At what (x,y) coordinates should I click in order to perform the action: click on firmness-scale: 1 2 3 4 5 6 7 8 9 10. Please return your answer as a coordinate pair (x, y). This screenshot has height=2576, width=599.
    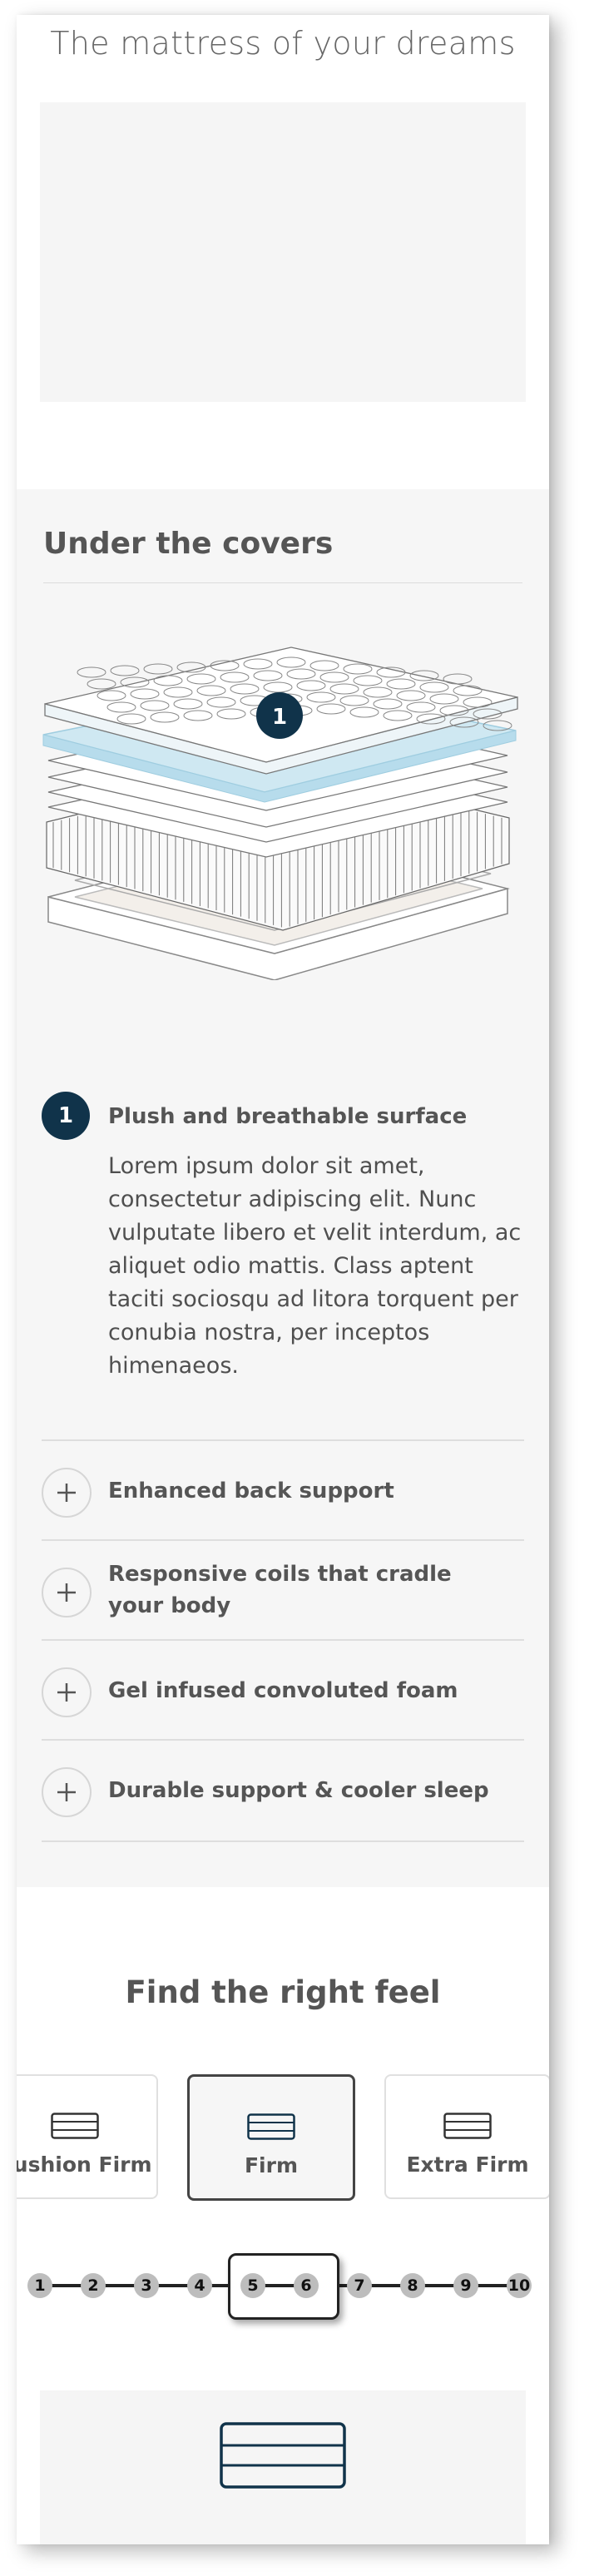
    Looking at the image, I should click on (283, 2286).